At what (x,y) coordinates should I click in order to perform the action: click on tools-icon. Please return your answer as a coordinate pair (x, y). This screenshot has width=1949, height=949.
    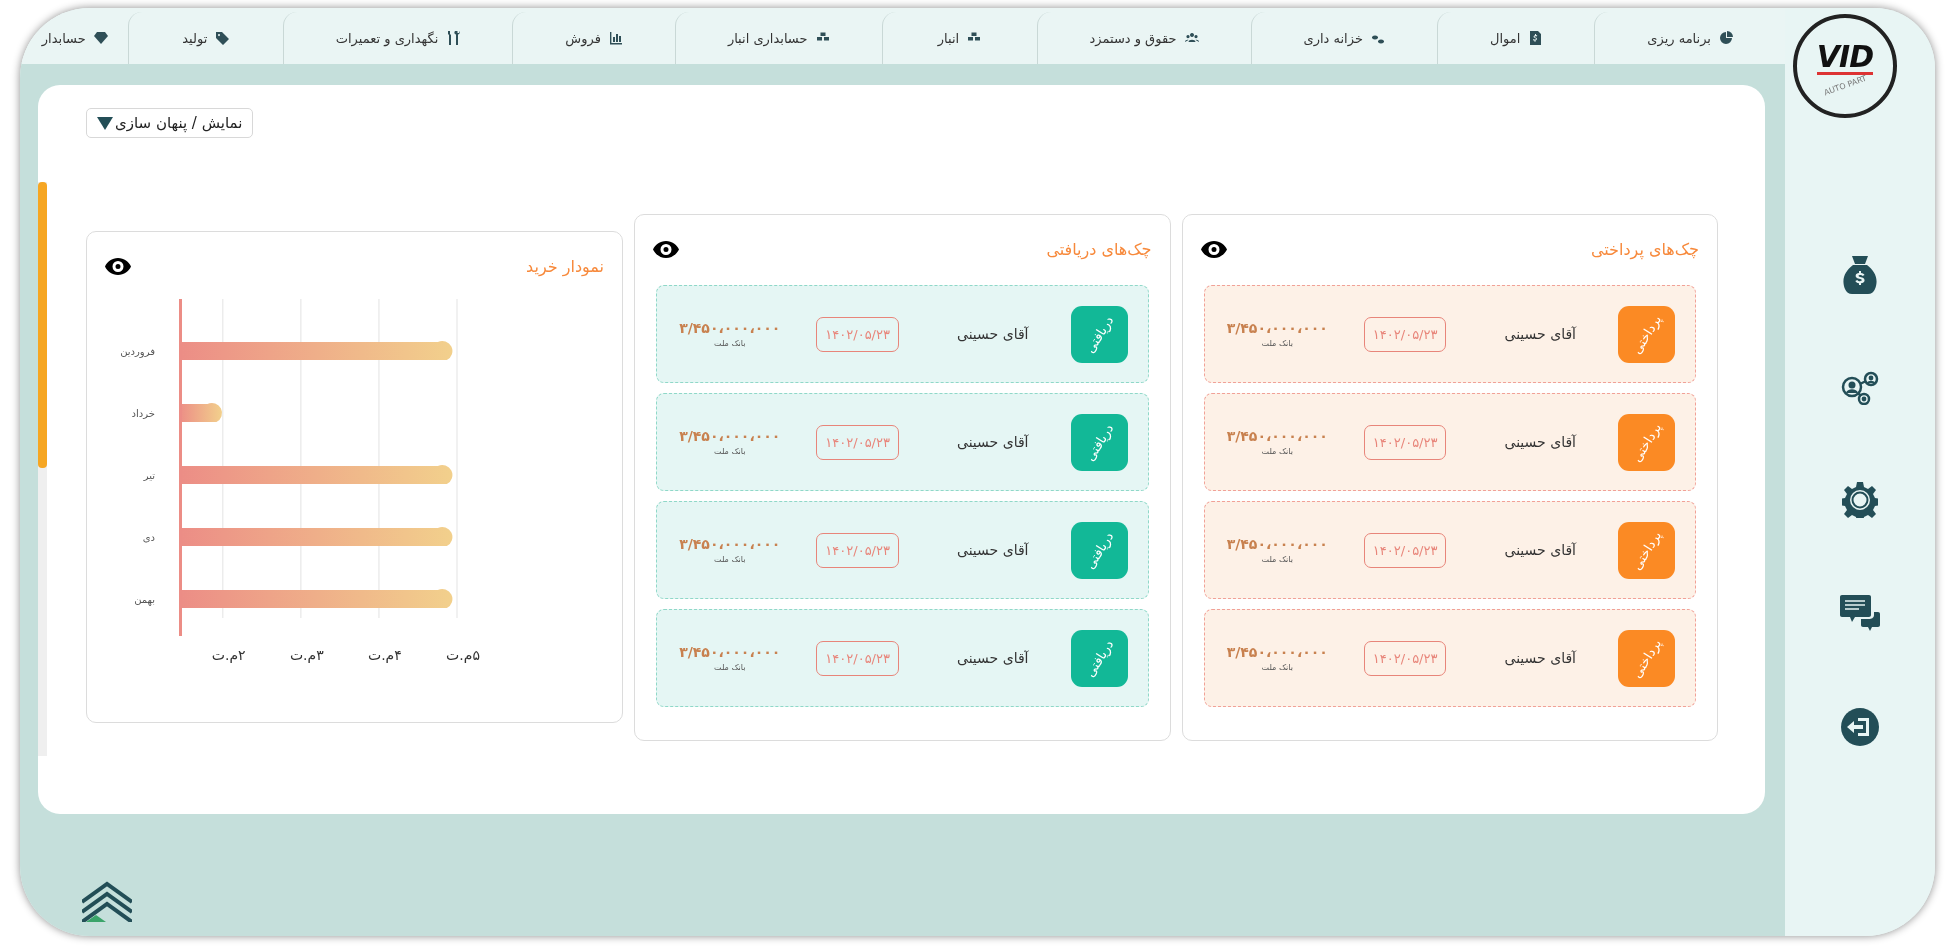
    Looking at the image, I should click on (453, 38).